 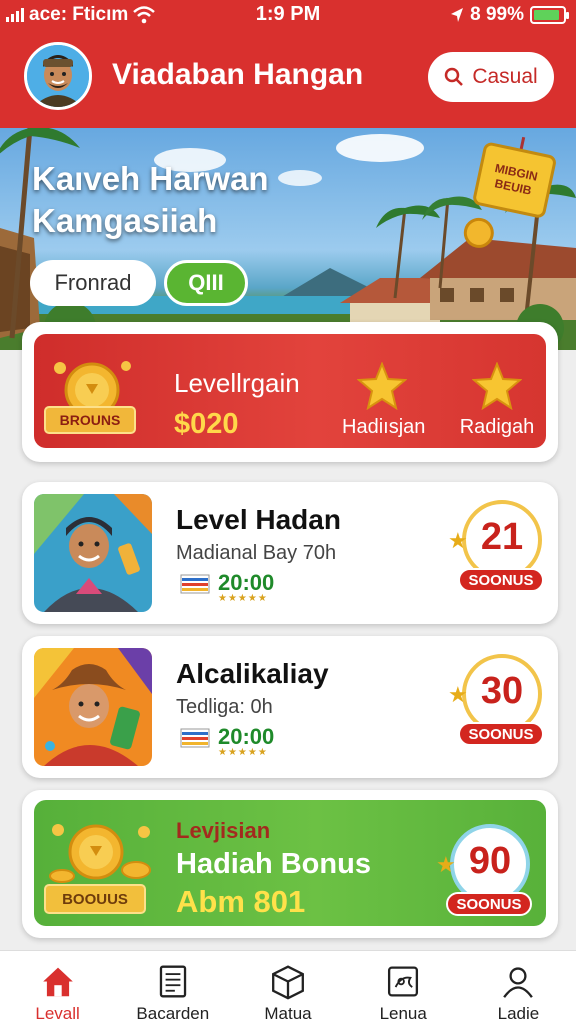 What do you see at coordinates (502, 537) in the screenshot?
I see `score-value-1: 21` at bounding box center [502, 537].